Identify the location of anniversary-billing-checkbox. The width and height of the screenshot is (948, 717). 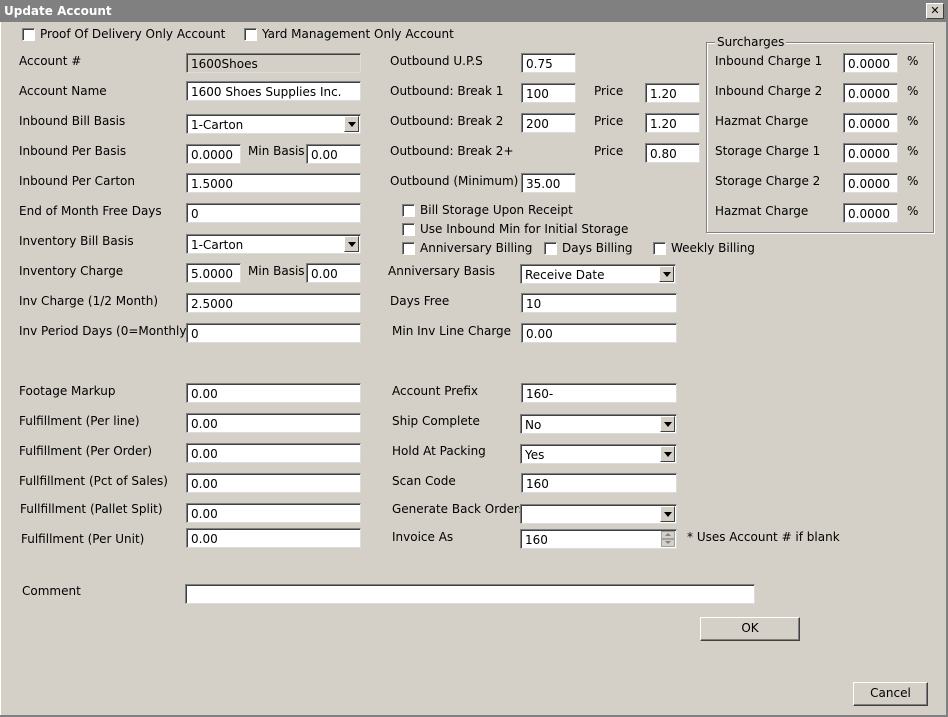
(408, 248).